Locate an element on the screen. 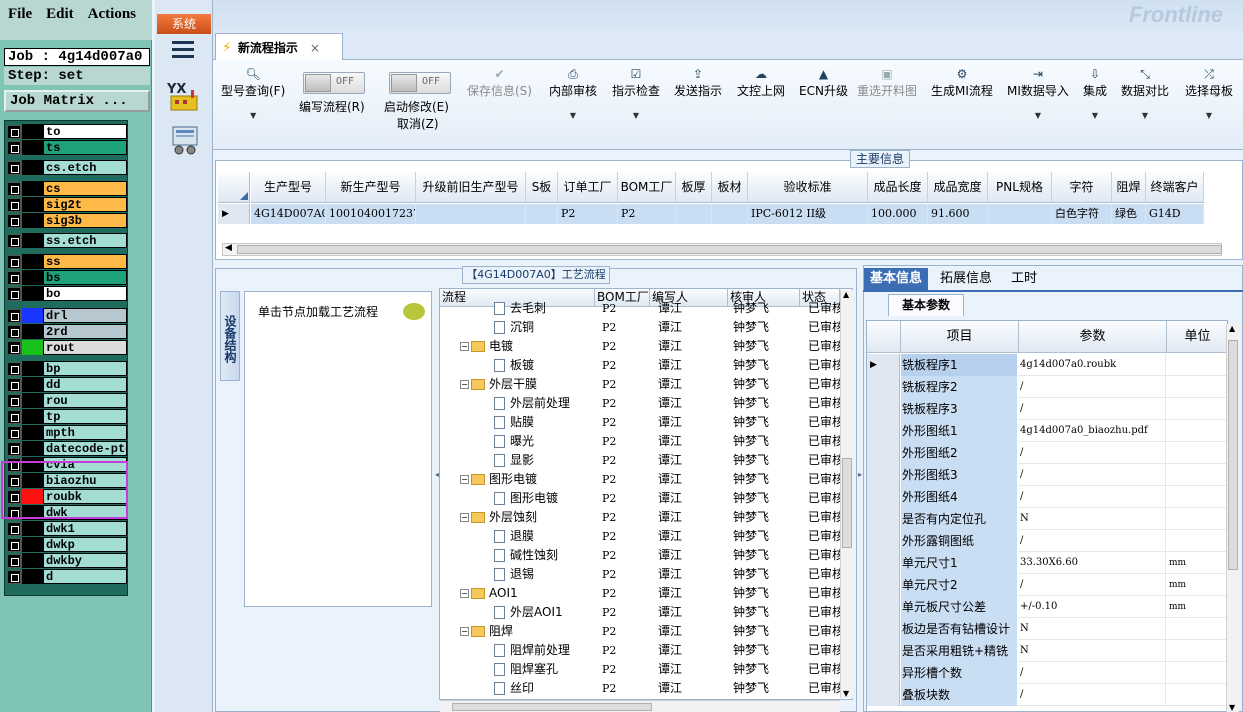 Image resolution: width=1243 pixels, height=712 pixels. layer-name: drl is located at coordinates (85, 315).